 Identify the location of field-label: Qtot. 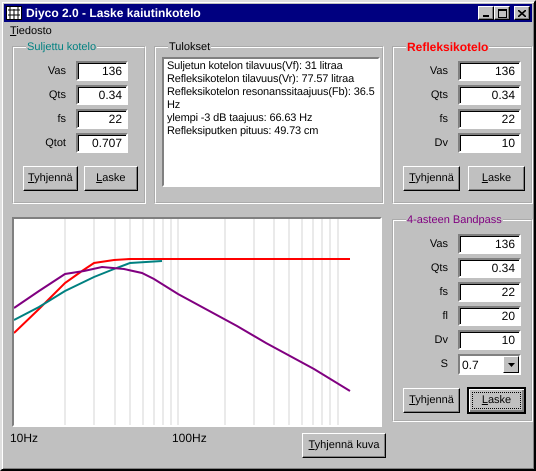
(55, 143).